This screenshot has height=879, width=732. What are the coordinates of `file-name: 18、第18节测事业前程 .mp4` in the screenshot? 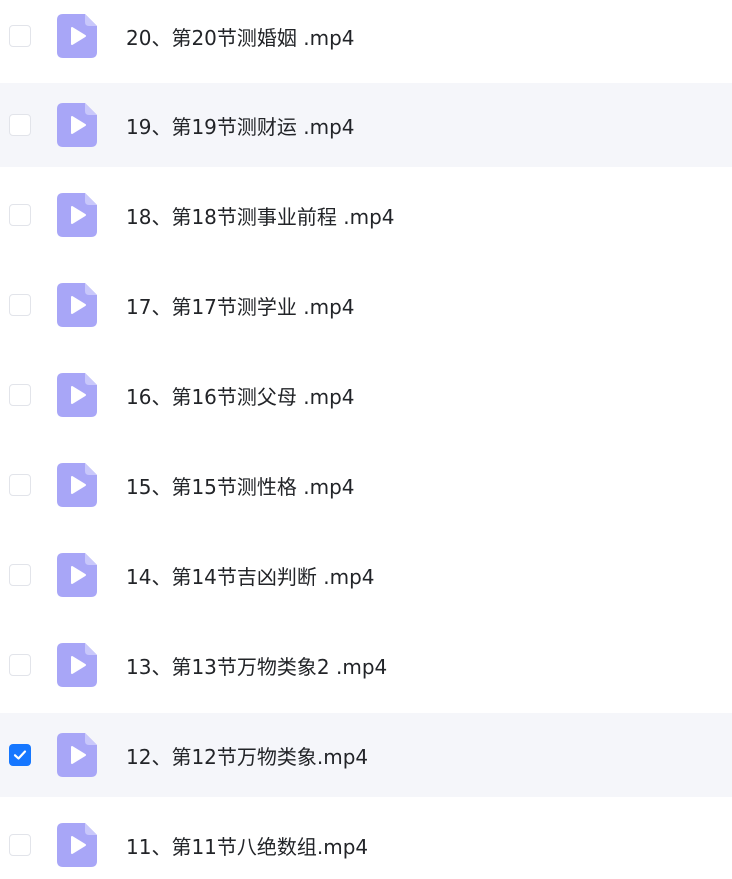 It's located at (260, 215).